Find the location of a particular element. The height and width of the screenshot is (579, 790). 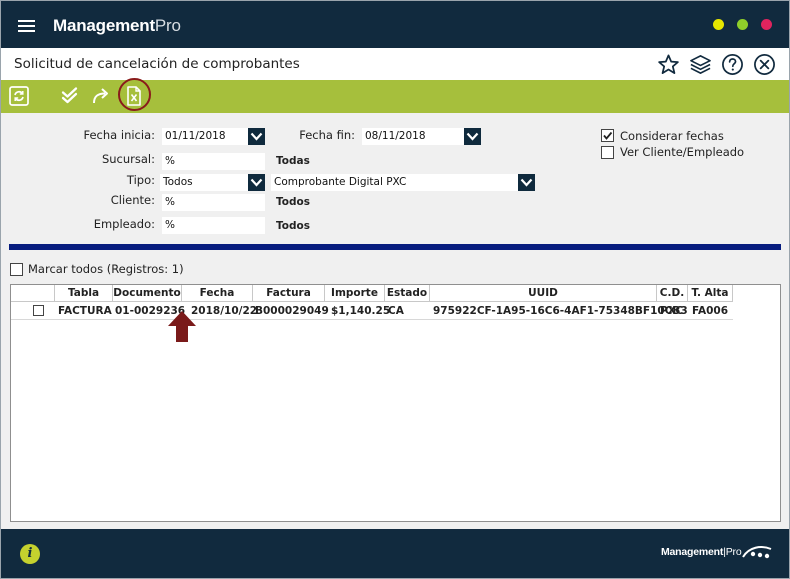

empleado-label: Empleado: is located at coordinates (124, 224).